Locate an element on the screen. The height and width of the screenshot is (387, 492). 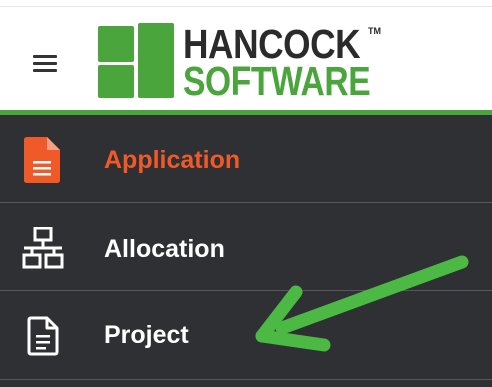
logo-text-software: SOFTWARE is located at coordinates (277, 81).